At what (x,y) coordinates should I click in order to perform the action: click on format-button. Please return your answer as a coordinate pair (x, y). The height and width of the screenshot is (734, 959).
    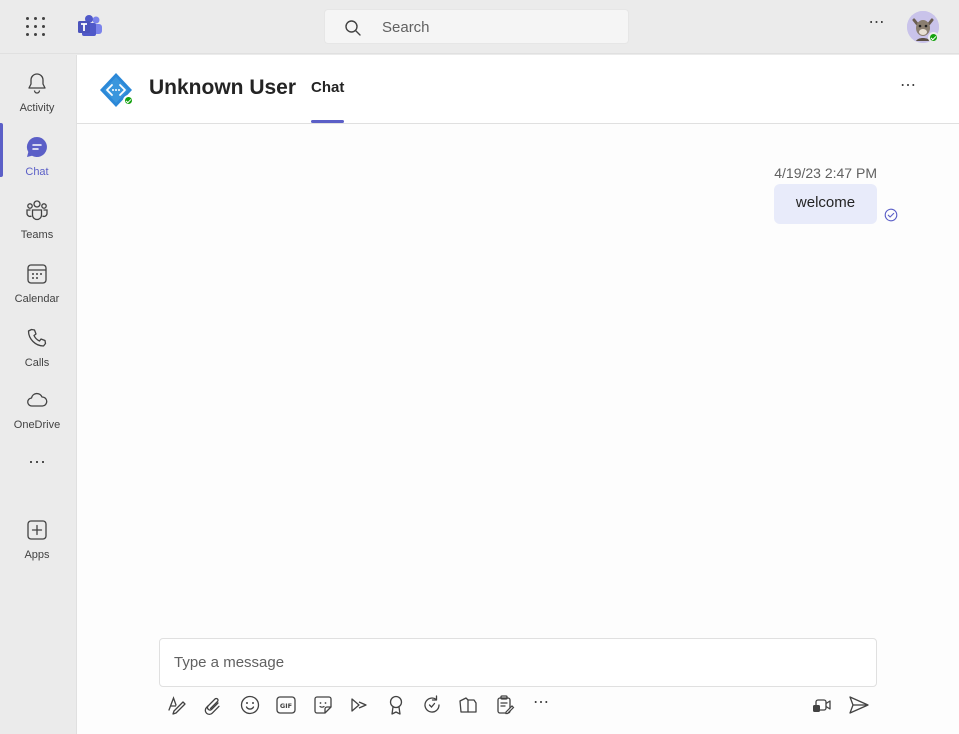
    Looking at the image, I should click on (177, 705).